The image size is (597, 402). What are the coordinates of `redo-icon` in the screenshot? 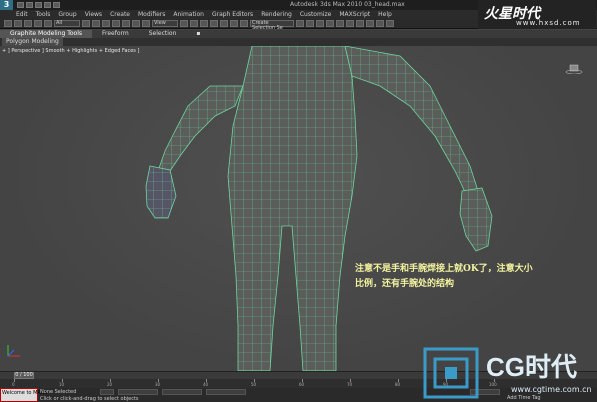 It's located at (56, 5).